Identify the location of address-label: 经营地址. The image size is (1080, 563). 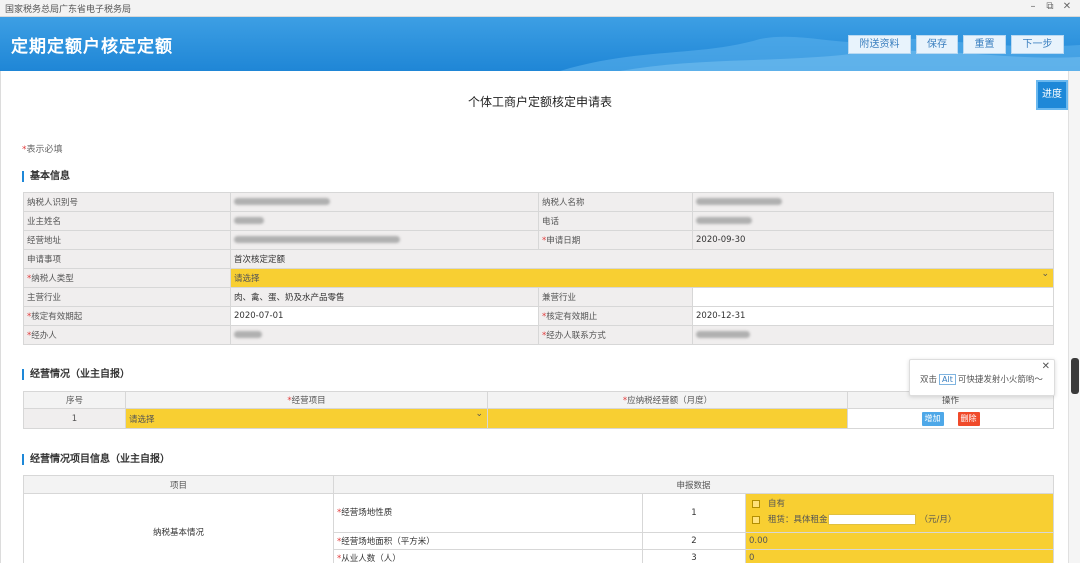
(127, 240).